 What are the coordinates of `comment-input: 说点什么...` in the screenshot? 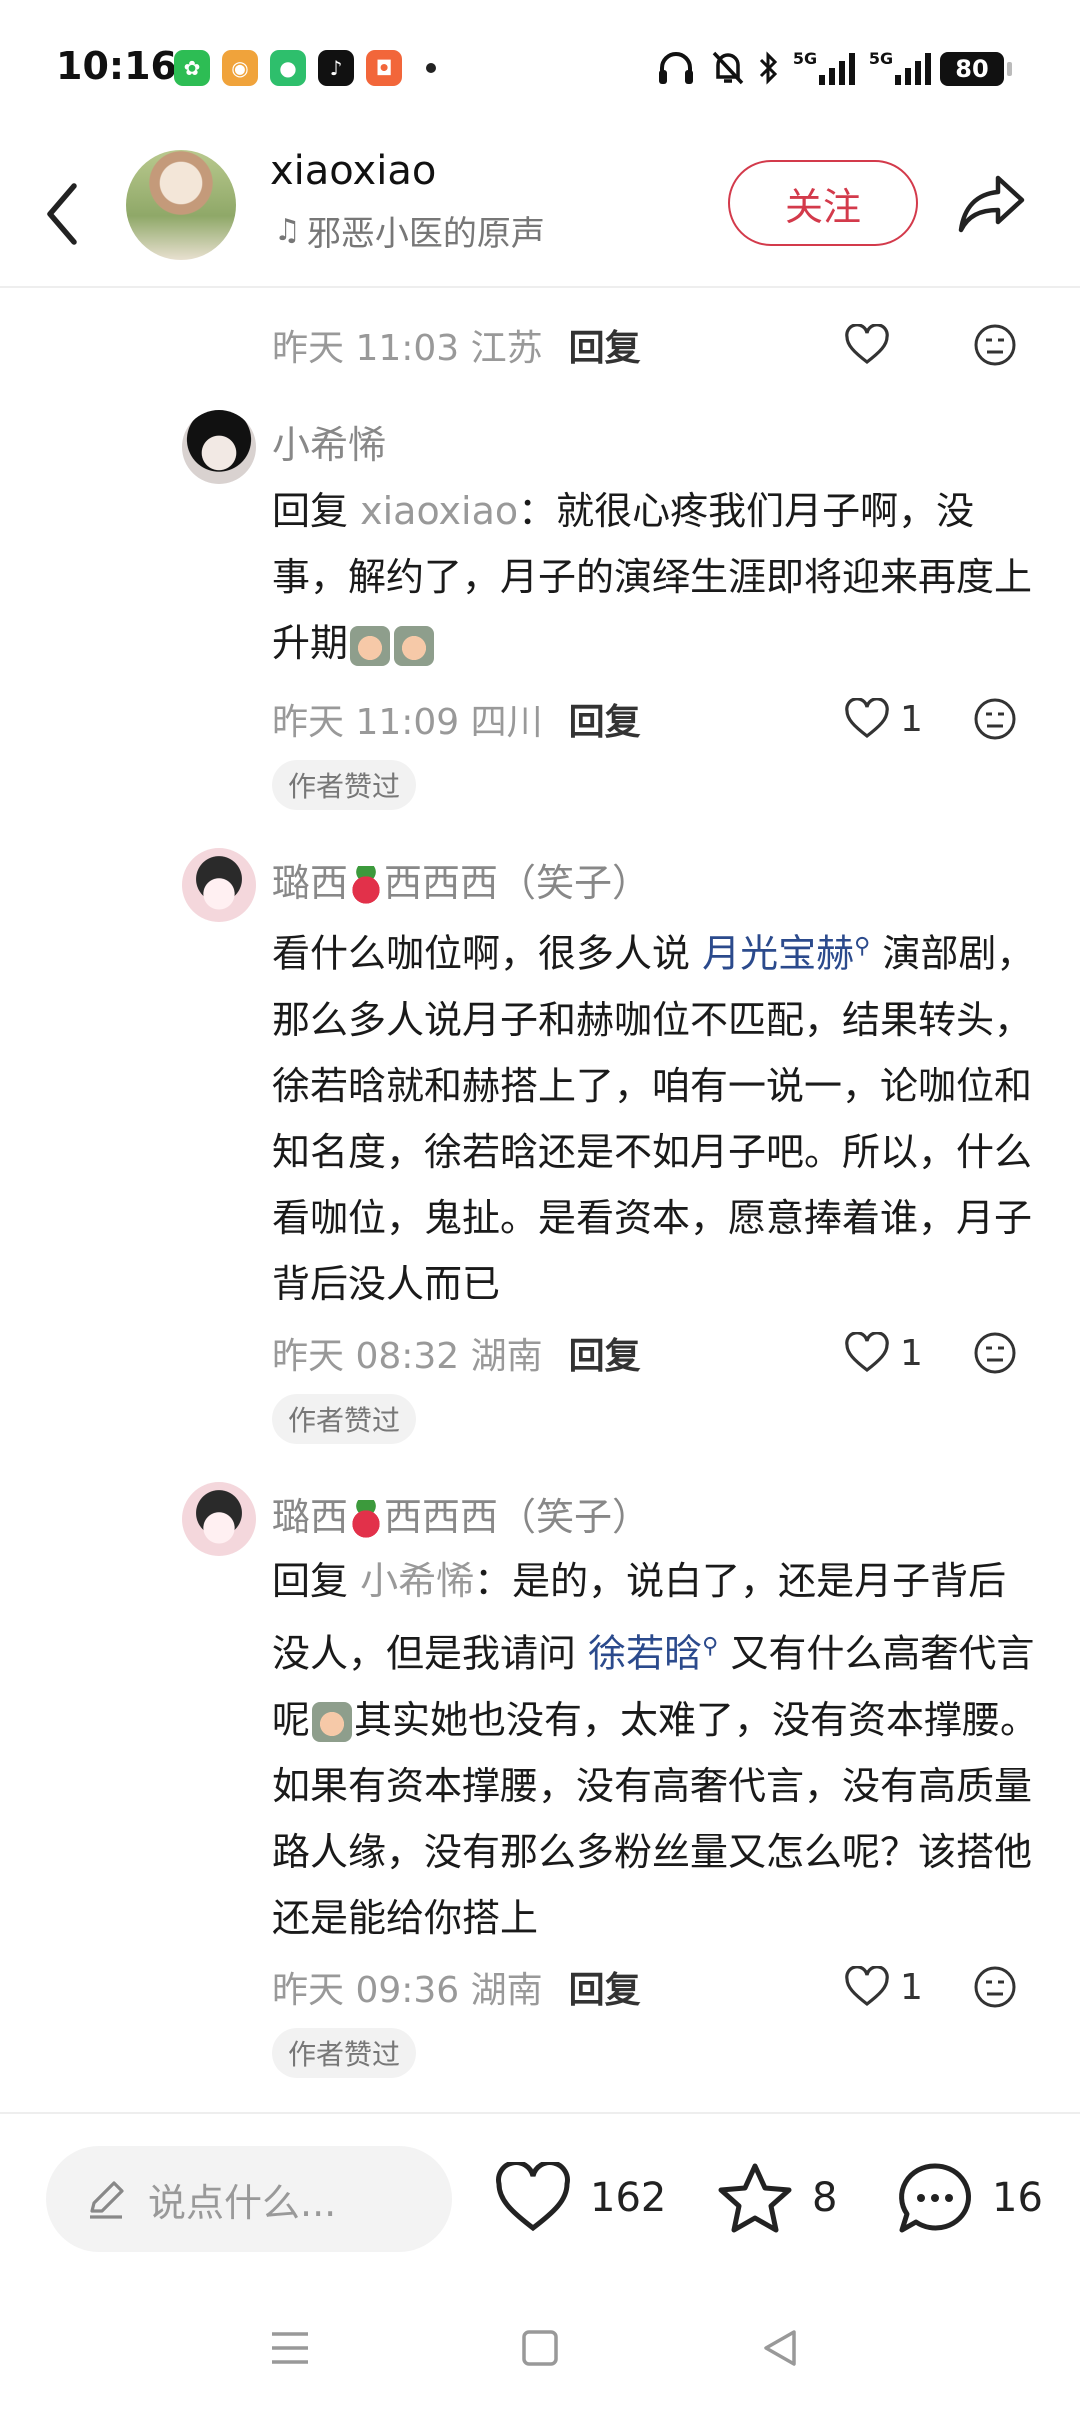 It's located at (249, 2199).